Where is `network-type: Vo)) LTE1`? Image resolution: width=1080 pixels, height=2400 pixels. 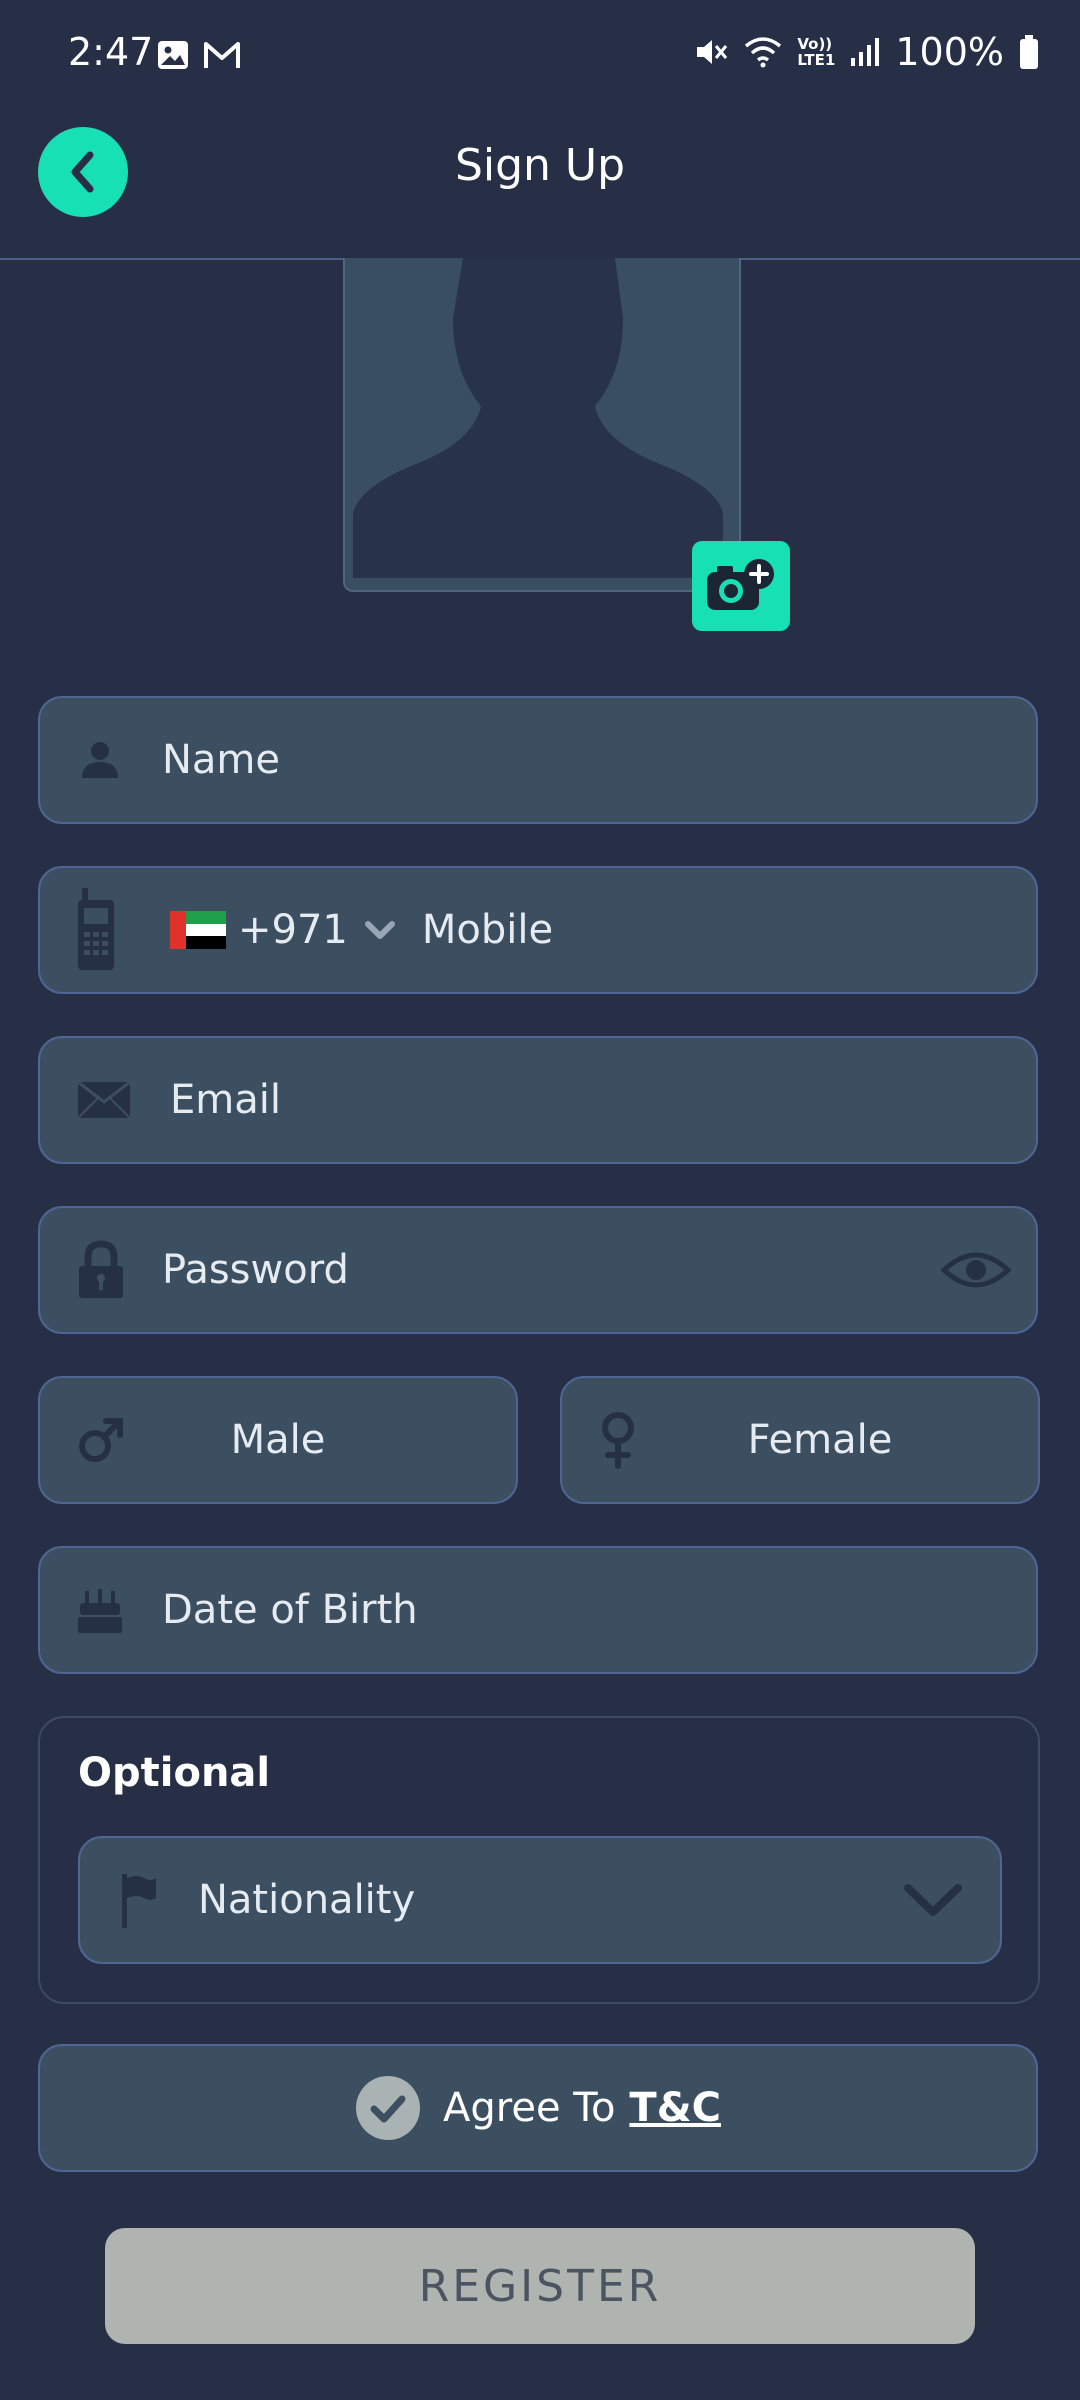
network-type: Vo)) LTE1 is located at coordinates (816, 52).